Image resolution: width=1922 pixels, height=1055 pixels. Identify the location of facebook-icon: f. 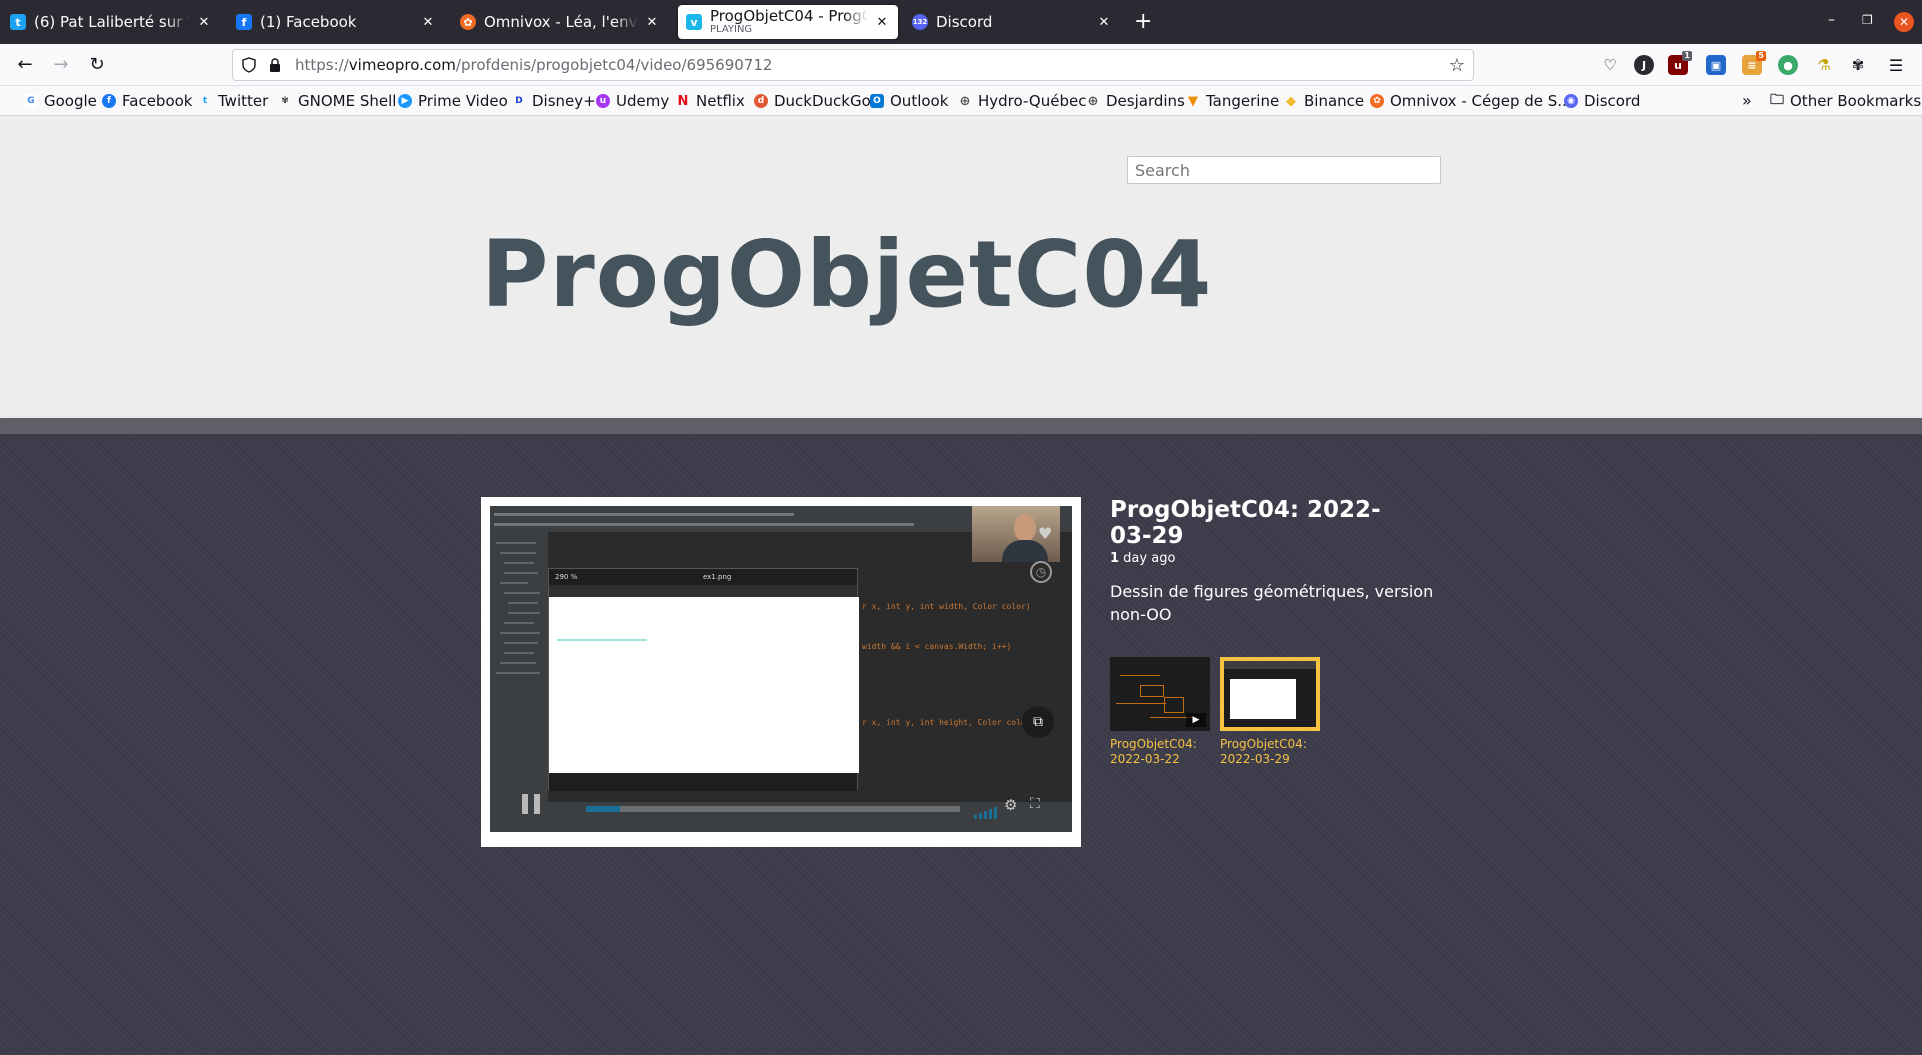
(244, 22).